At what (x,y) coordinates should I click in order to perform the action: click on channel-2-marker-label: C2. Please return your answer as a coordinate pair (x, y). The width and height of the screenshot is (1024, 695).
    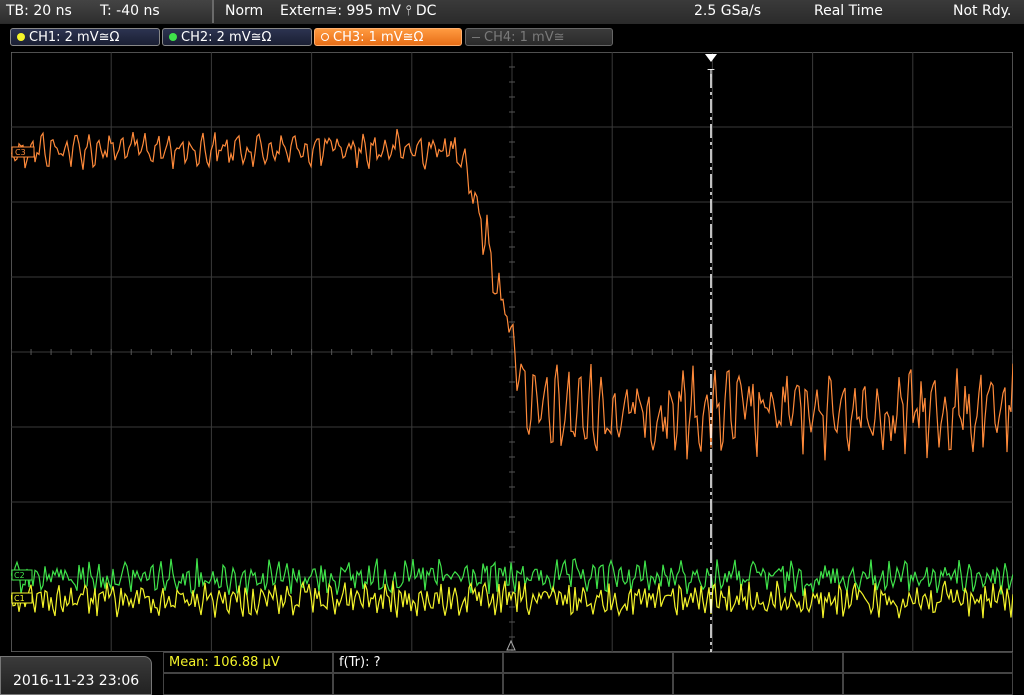
    Looking at the image, I should click on (19, 575).